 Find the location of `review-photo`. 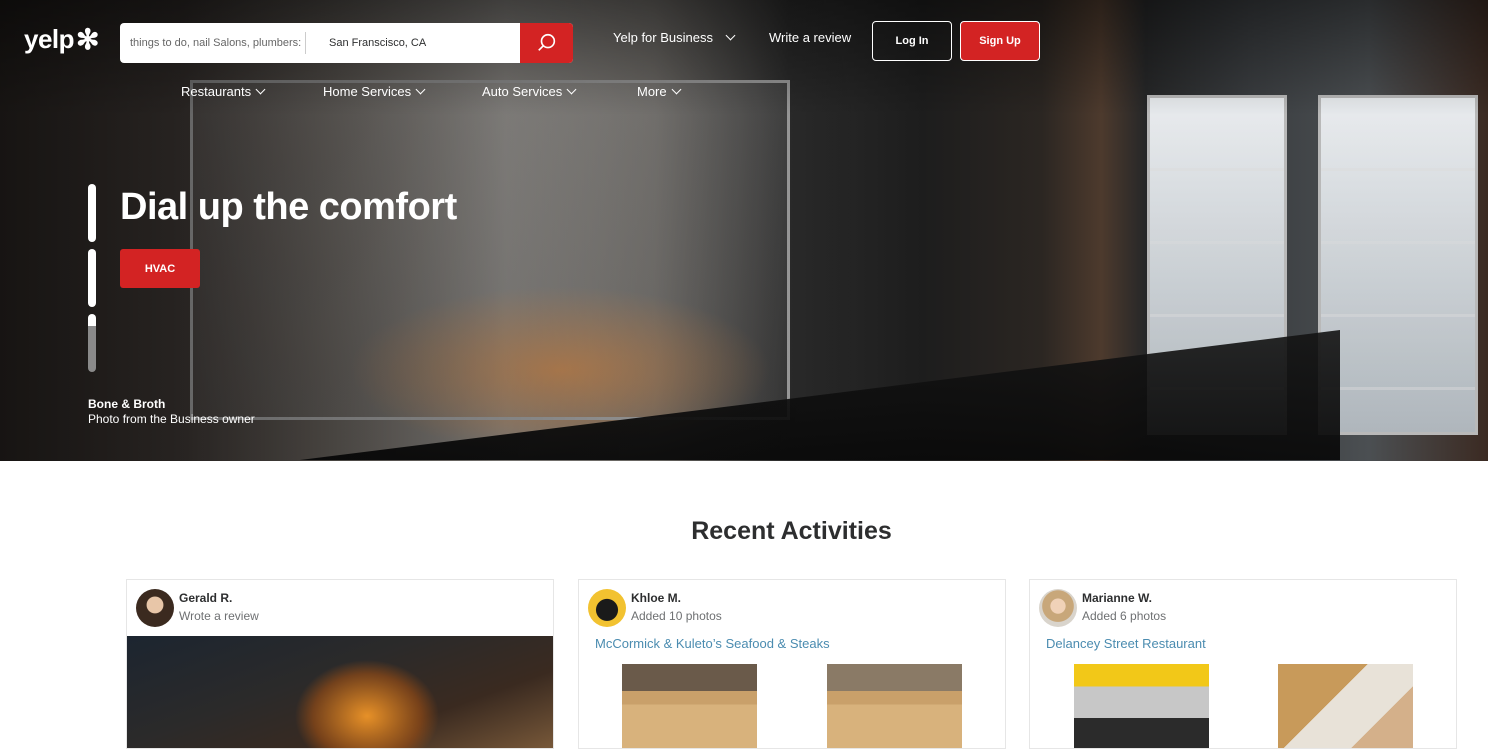

review-photo is located at coordinates (340, 692).